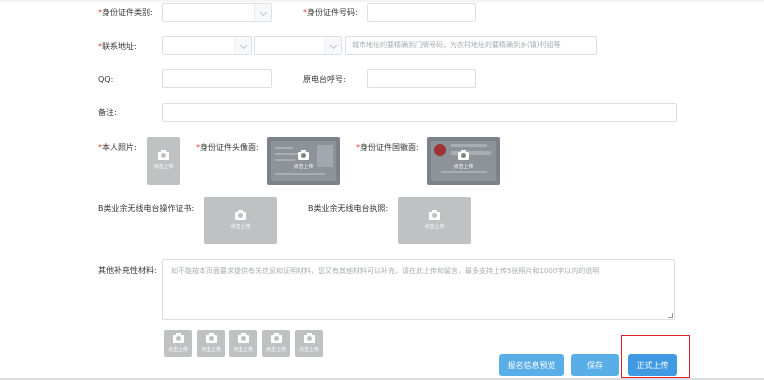  What do you see at coordinates (670, 315) in the screenshot?
I see `resize-handle-icon` at bounding box center [670, 315].